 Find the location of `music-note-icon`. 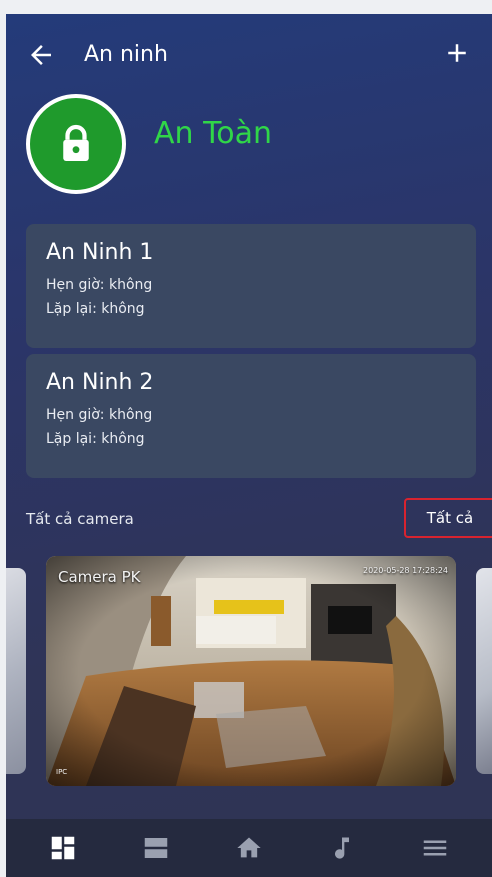

music-note-icon is located at coordinates (342, 848).